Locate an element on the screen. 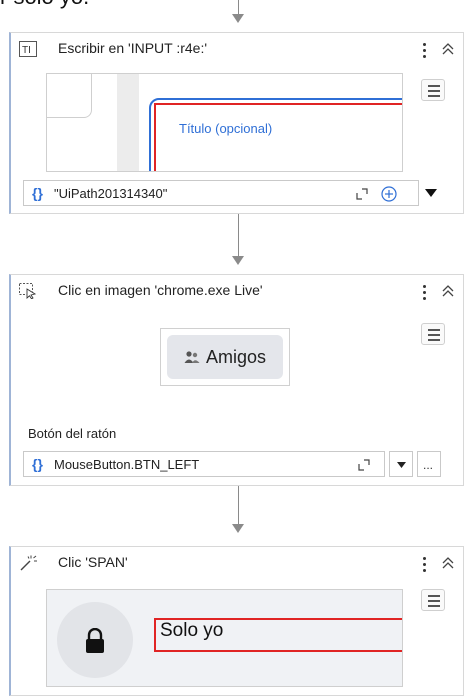  mouse-button-label: Botón del ratón is located at coordinates (72, 433).